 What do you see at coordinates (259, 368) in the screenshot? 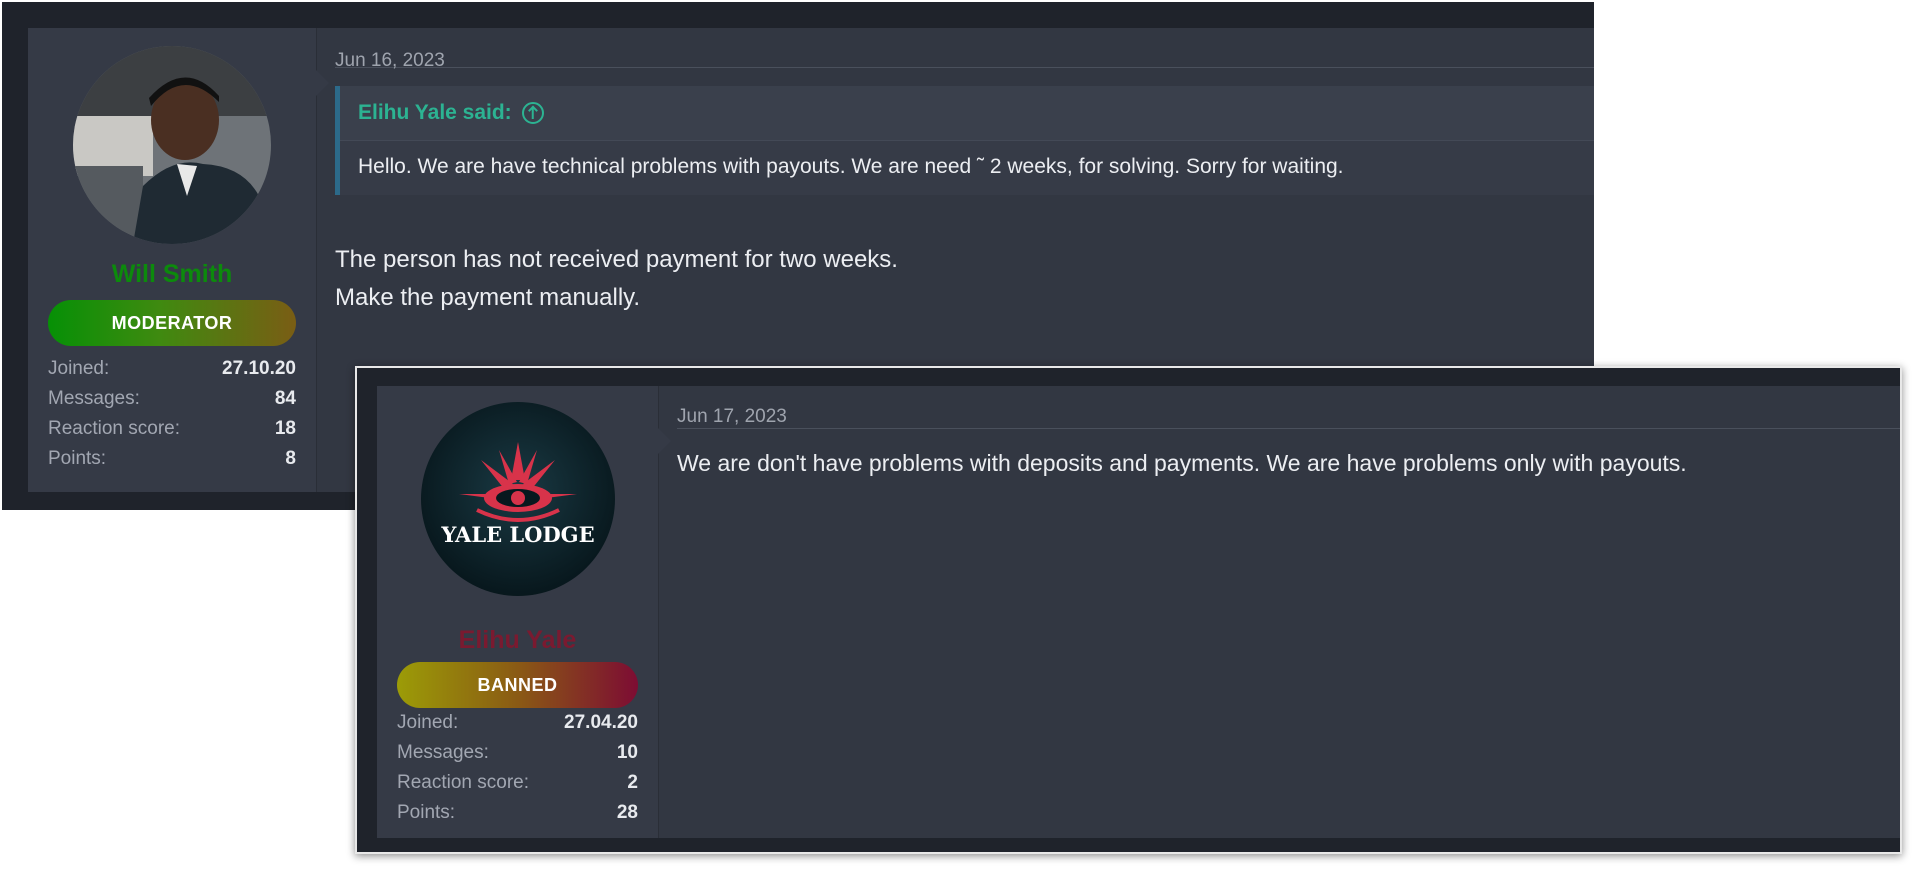
I see `stat-value: 27.10.20` at bounding box center [259, 368].